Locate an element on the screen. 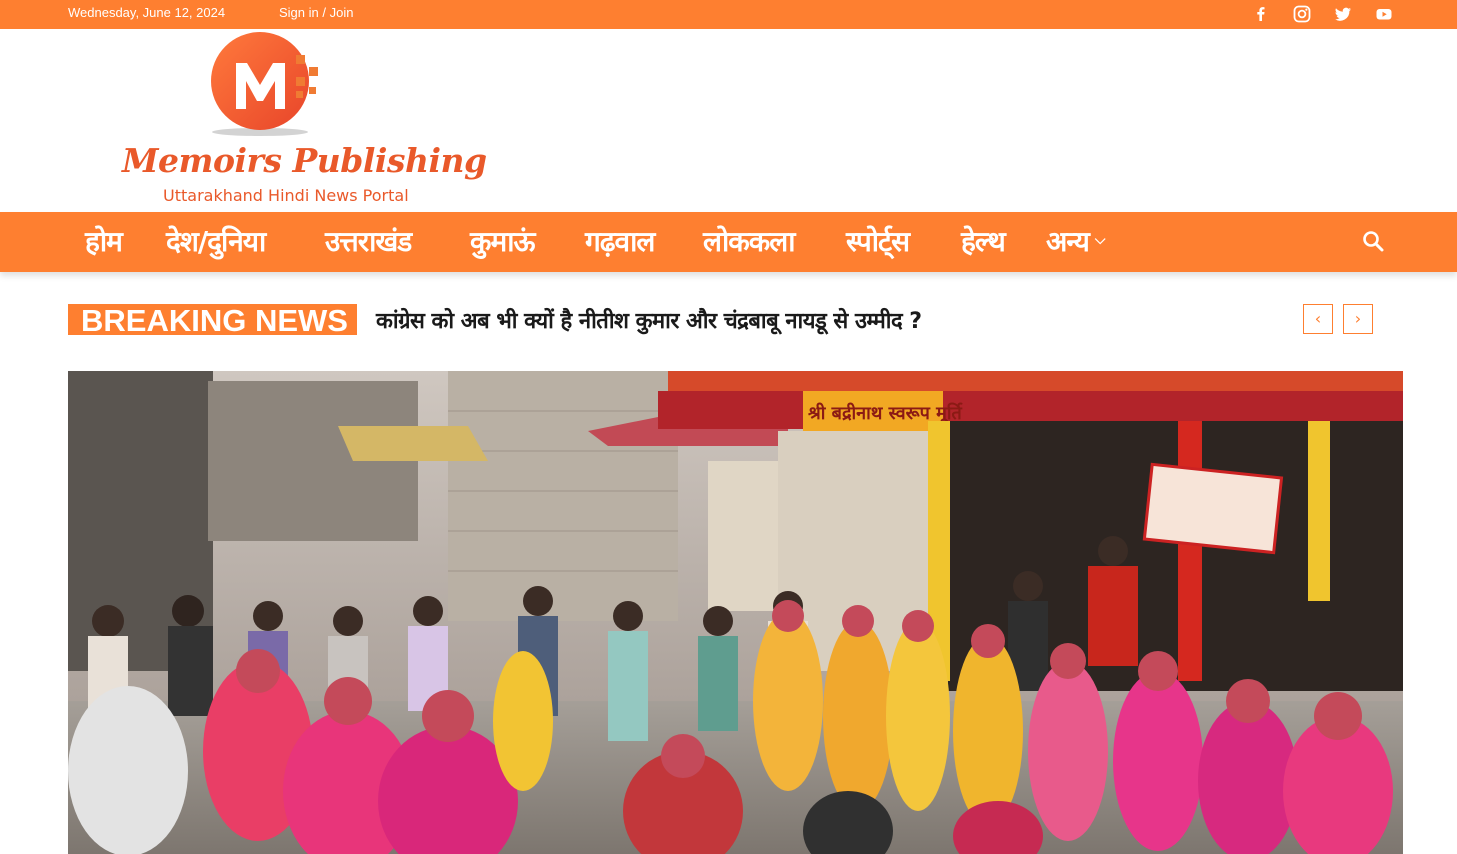  current-date: Wednesday, June 12, 2024 is located at coordinates (147, 12).